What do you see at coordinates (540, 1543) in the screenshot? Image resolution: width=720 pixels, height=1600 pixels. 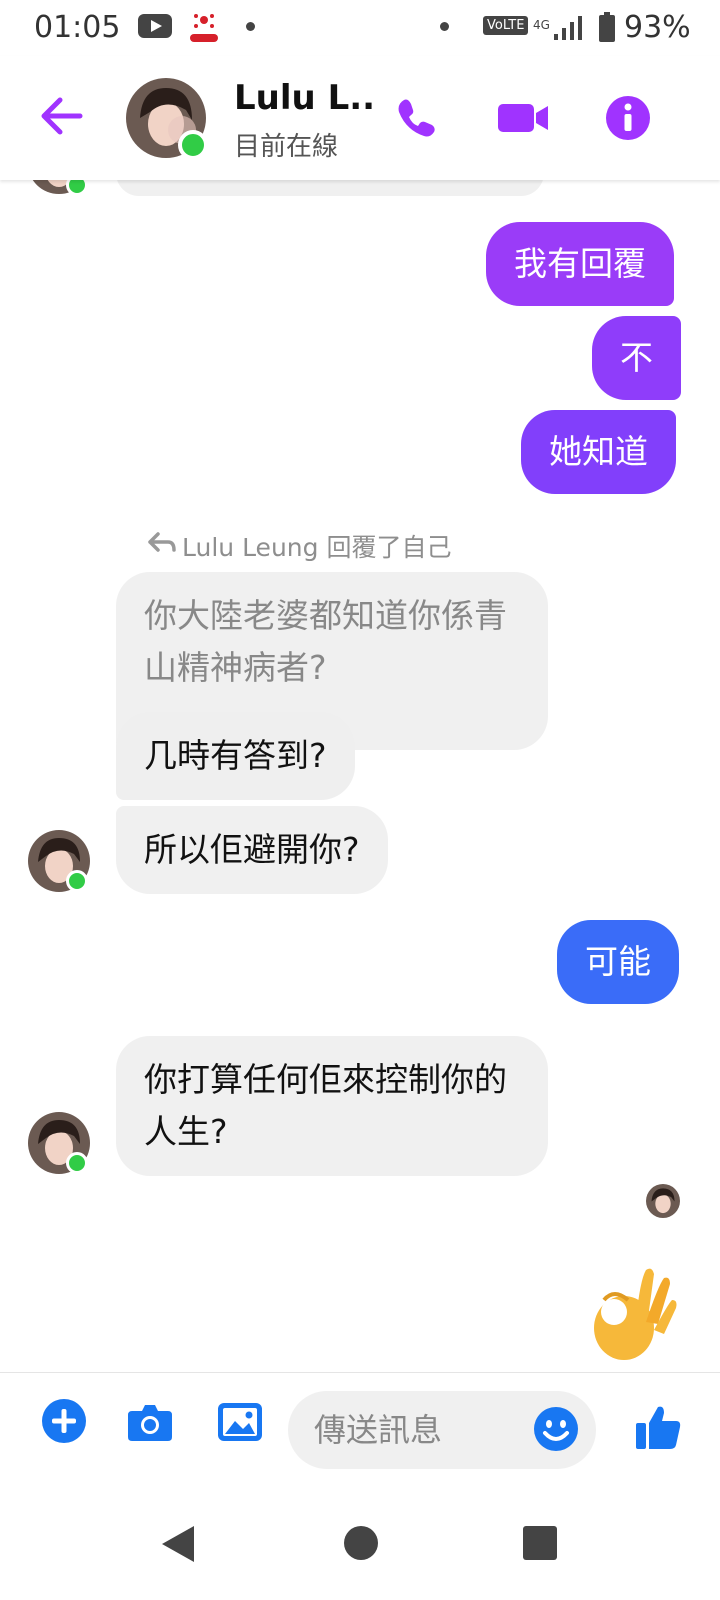 I see `nav-recents-icon` at bounding box center [540, 1543].